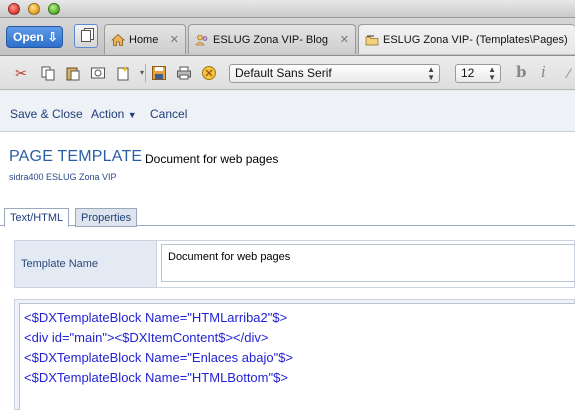  What do you see at coordinates (478, 73) in the screenshot?
I see `font-size-select: 12 ▲ ▼` at bounding box center [478, 73].